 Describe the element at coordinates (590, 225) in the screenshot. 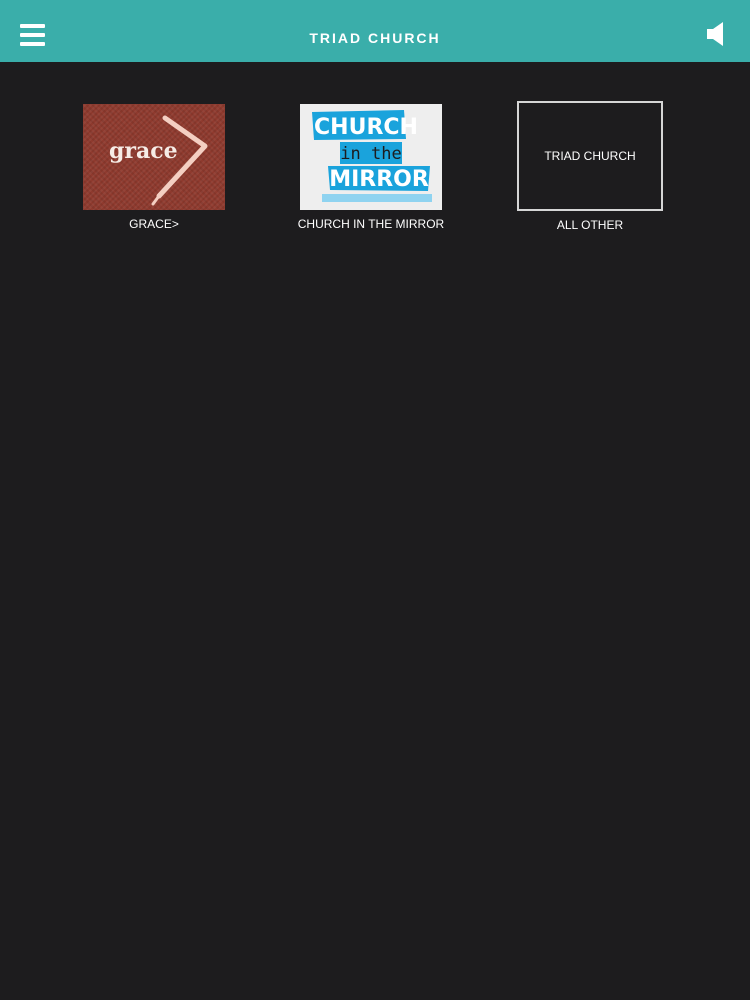

I see `tile-caption: ALL OTHER` at that location.